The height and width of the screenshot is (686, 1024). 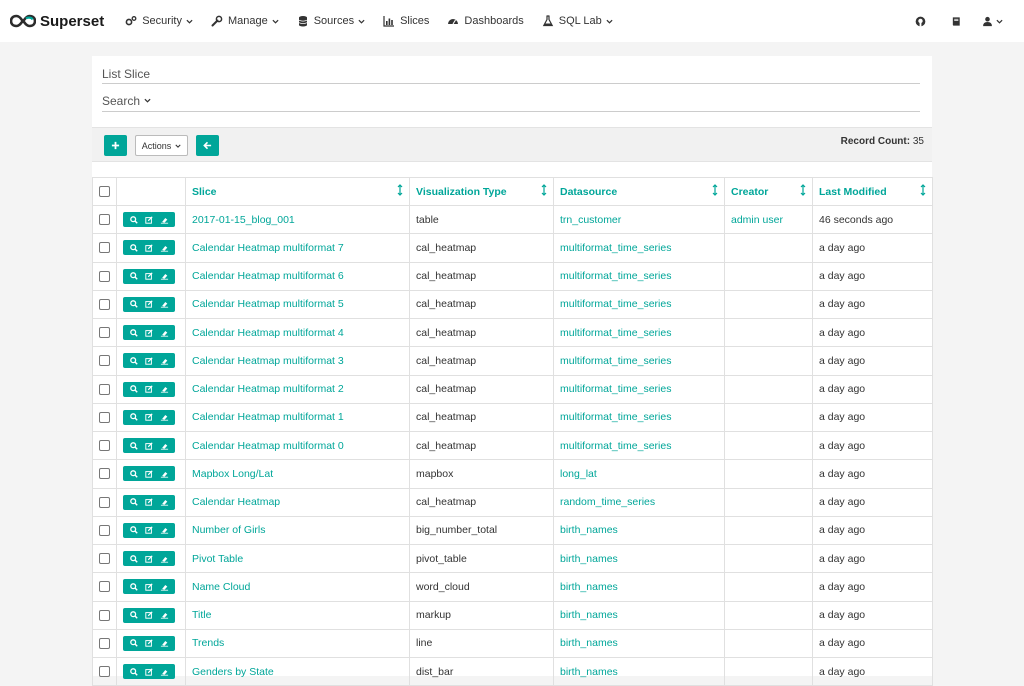 What do you see at coordinates (57, 21) in the screenshot?
I see `brand: Superset` at bounding box center [57, 21].